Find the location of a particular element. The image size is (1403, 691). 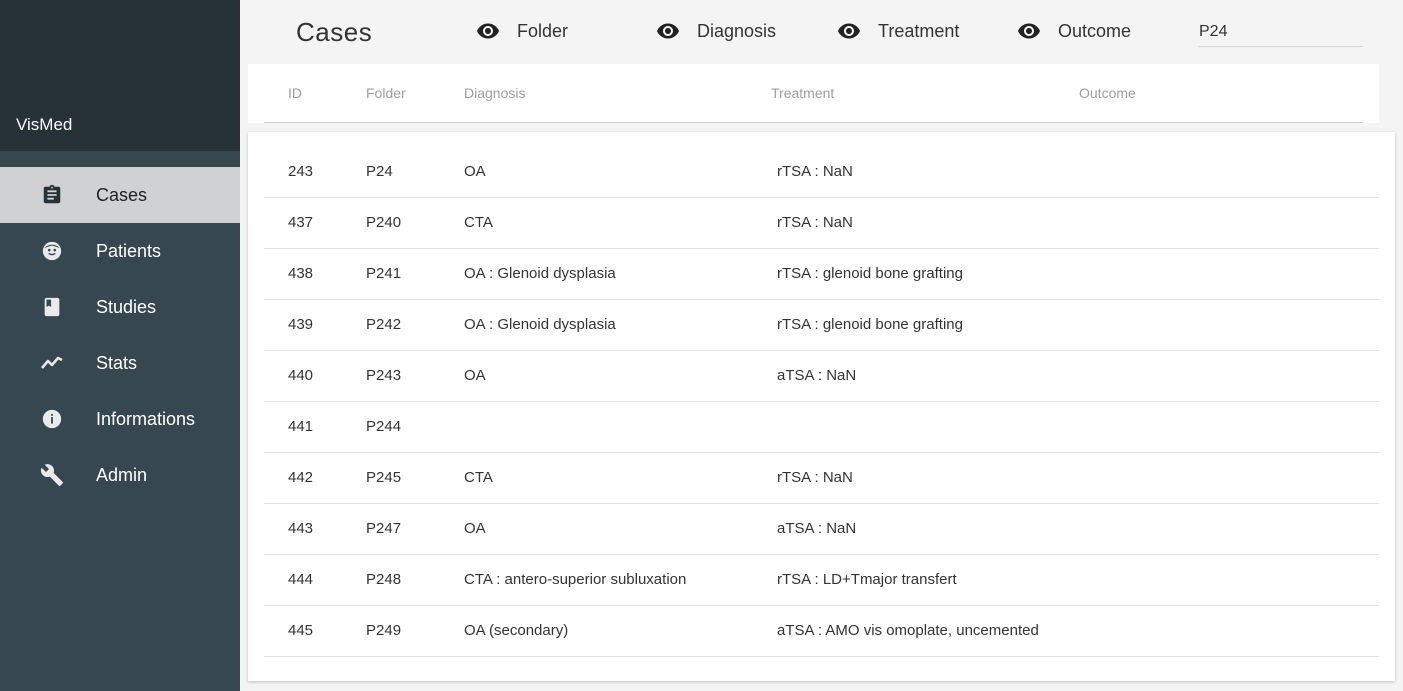

cell-id: 437 is located at coordinates (301, 222).